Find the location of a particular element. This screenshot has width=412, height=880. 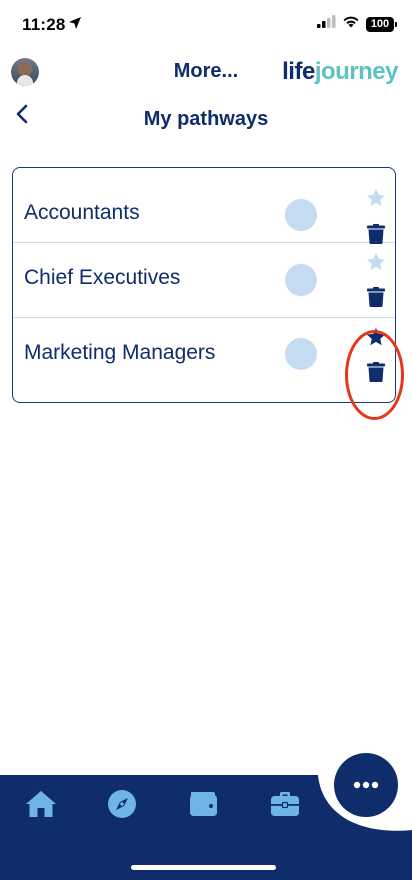

nav-home is located at coordinates (41, 804).